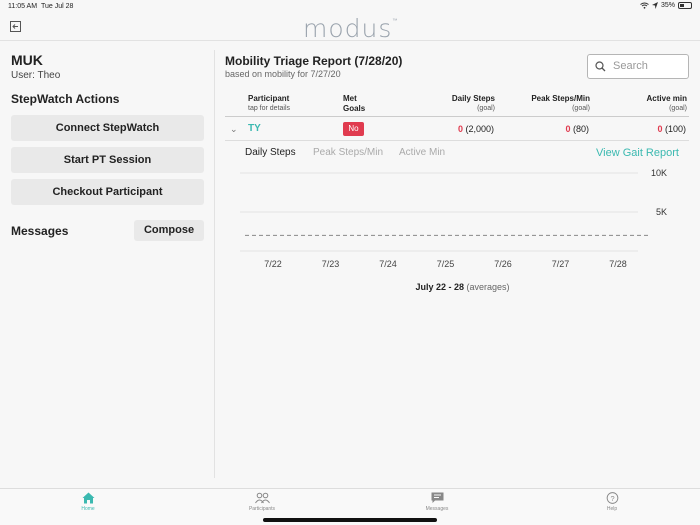 The image size is (700, 525). Describe the element at coordinates (660, 129) in the screenshot. I see `active-min-value: 0` at that location.